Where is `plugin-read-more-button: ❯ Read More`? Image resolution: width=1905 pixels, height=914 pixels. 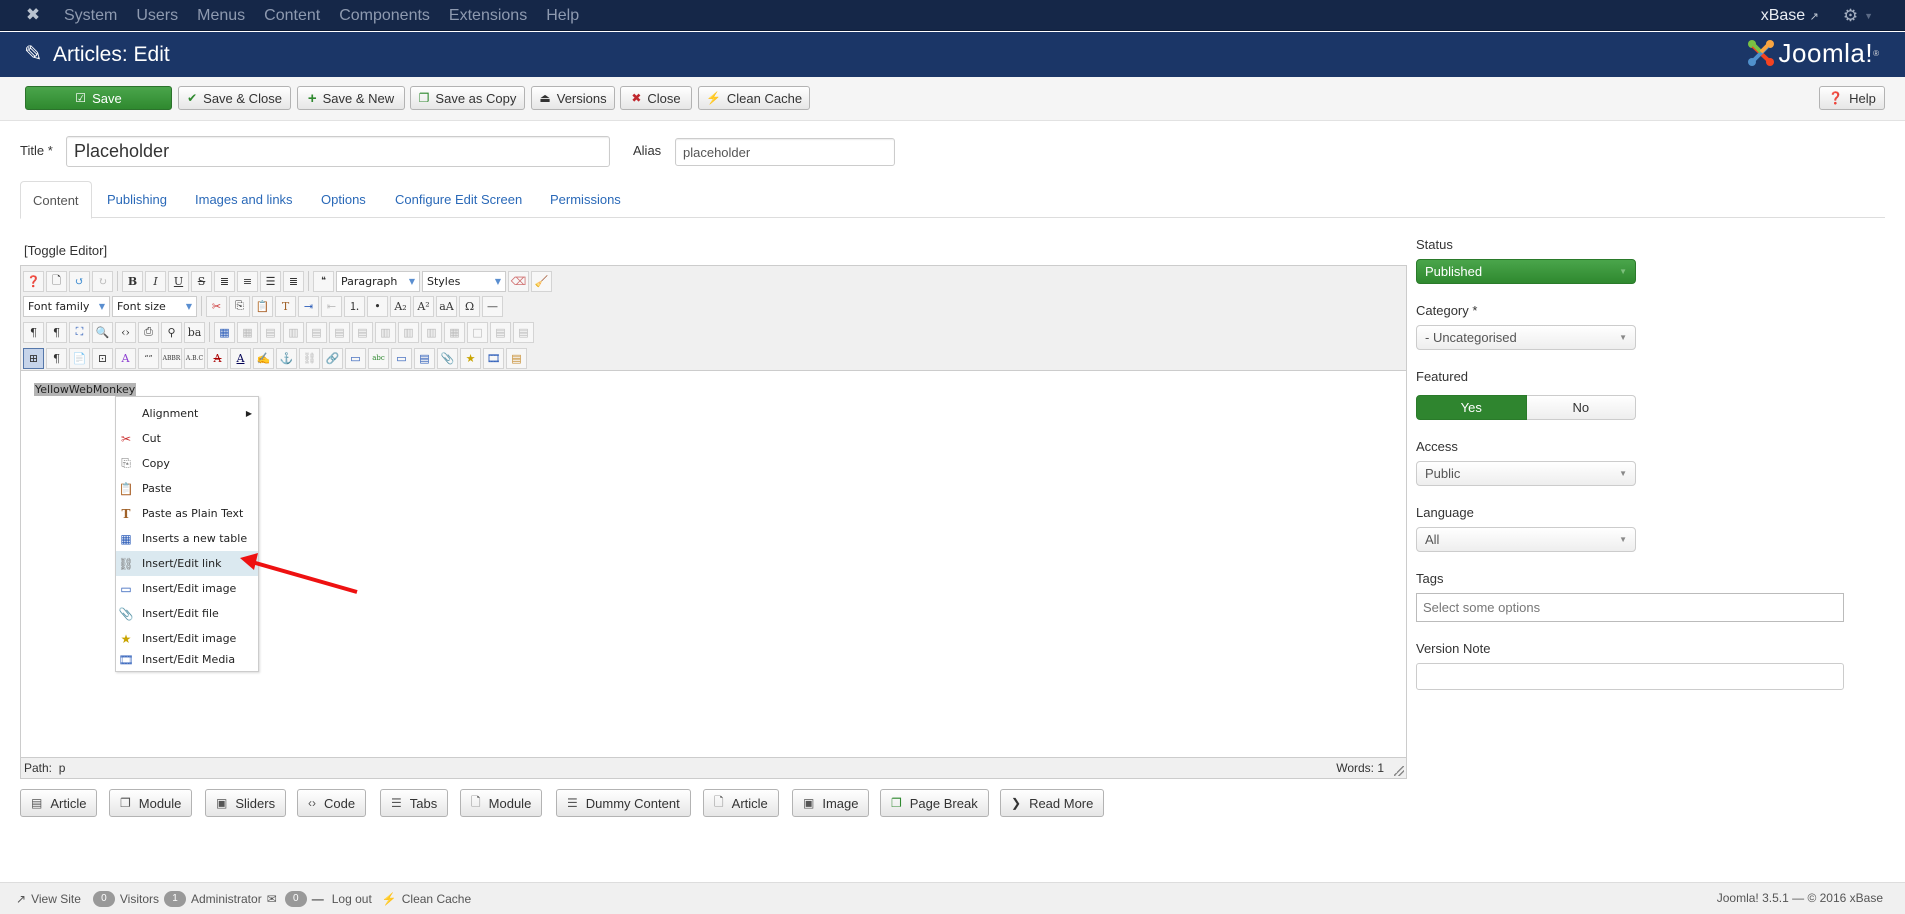 plugin-read-more-button: ❯ Read More is located at coordinates (1052, 803).